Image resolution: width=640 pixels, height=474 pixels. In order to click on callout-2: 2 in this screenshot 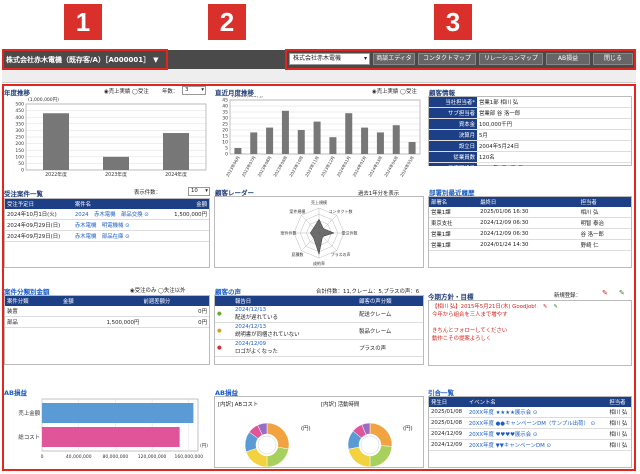, I will do `click(227, 22)`.